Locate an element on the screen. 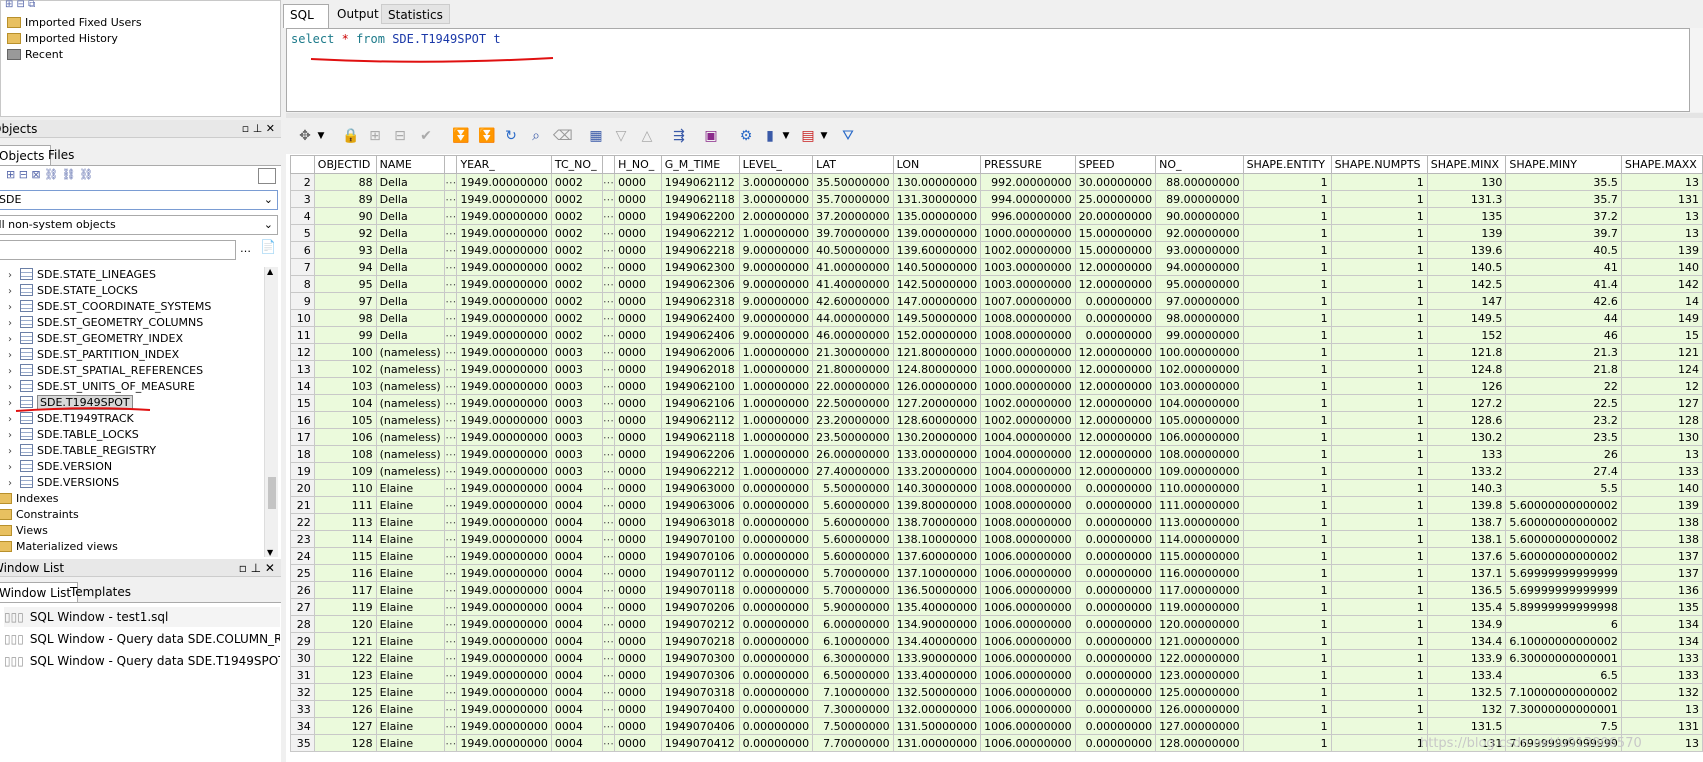 This screenshot has height=762, width=1703. table-cell: 128.00000000 is located at coordinates (1199, 743).